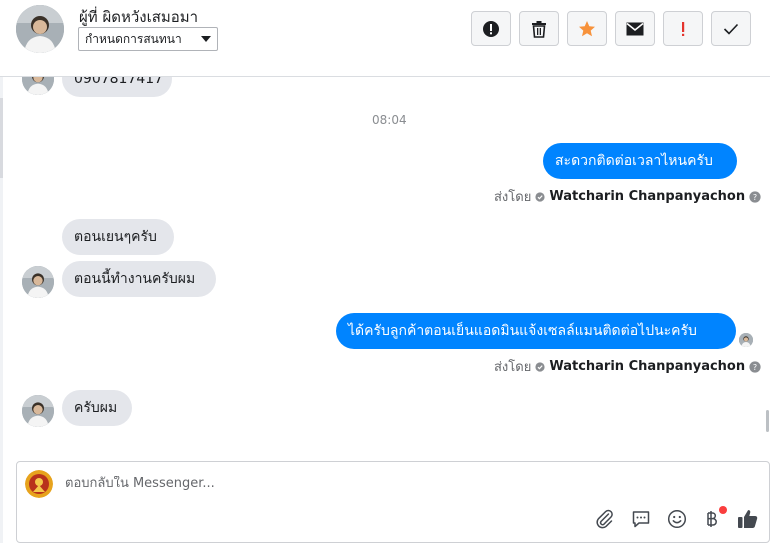 The width and height of the screenshot is (770, 543). I want to click on attach-button, so click(605, 519).